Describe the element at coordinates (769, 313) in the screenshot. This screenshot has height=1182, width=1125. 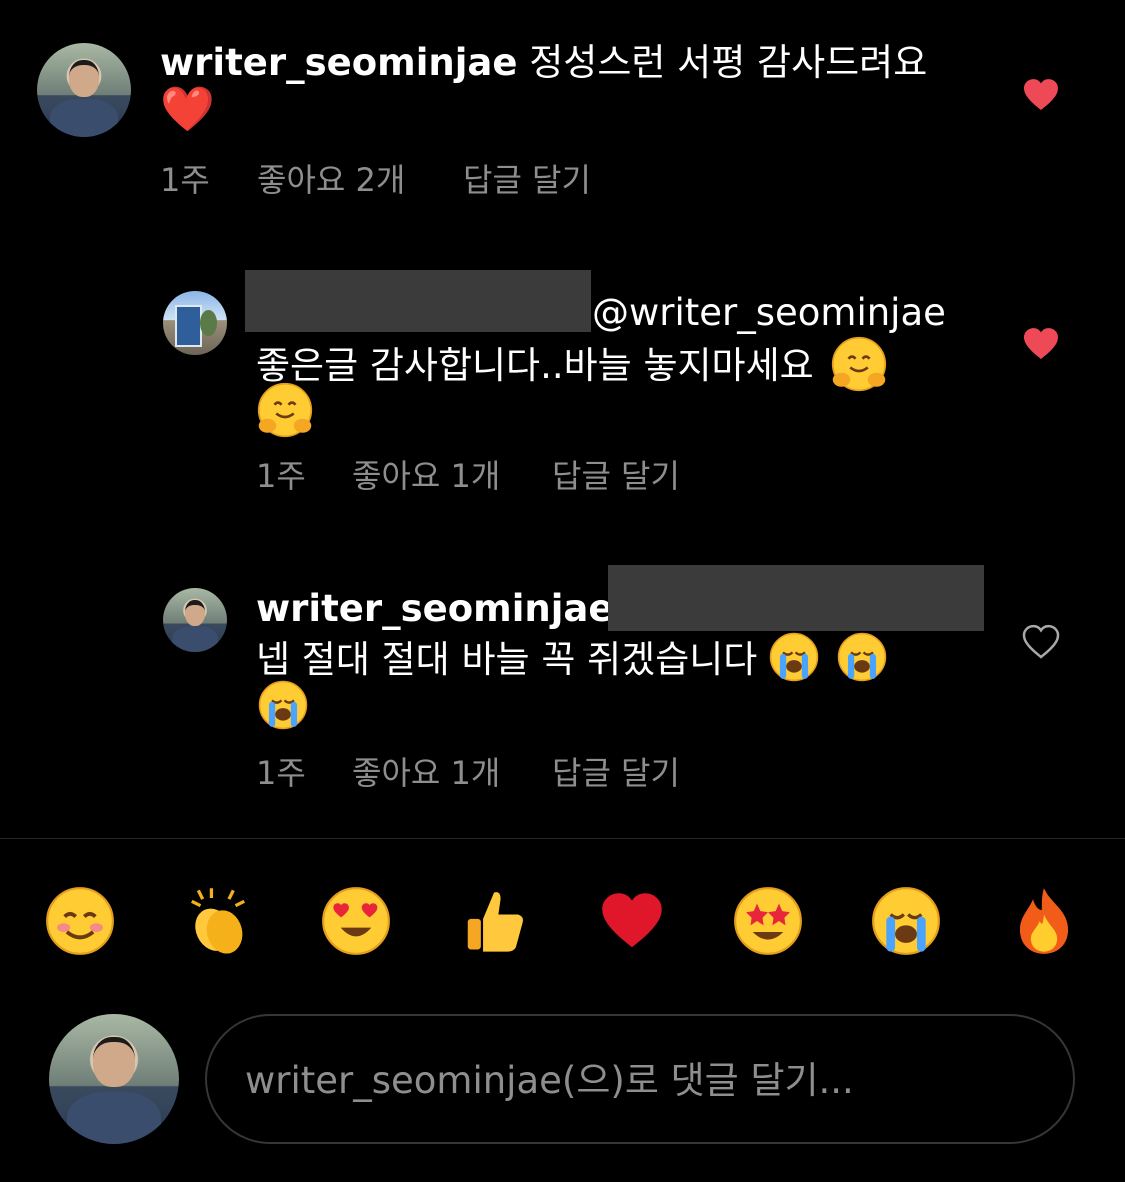
I see `comment-mention: @writer_seominjae` at that location.